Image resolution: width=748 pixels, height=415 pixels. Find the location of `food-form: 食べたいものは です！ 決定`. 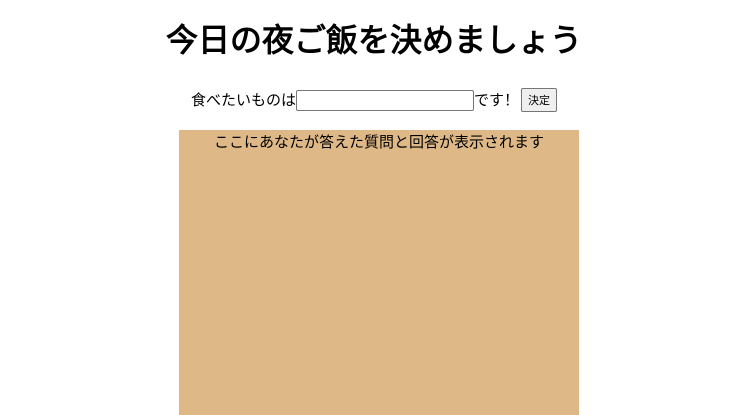

food-form: 食べたいものは です！ 決定 is located at coordinates (374, 100).